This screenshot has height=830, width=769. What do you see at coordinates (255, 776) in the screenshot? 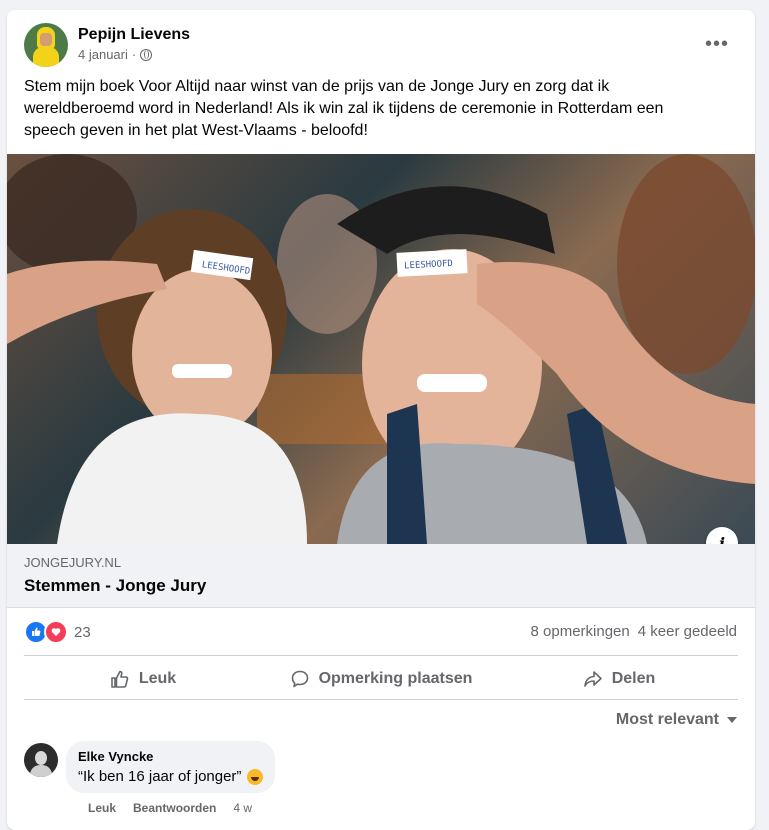
I see `laughing-emoji-icon` at bounding box center [255, 776].